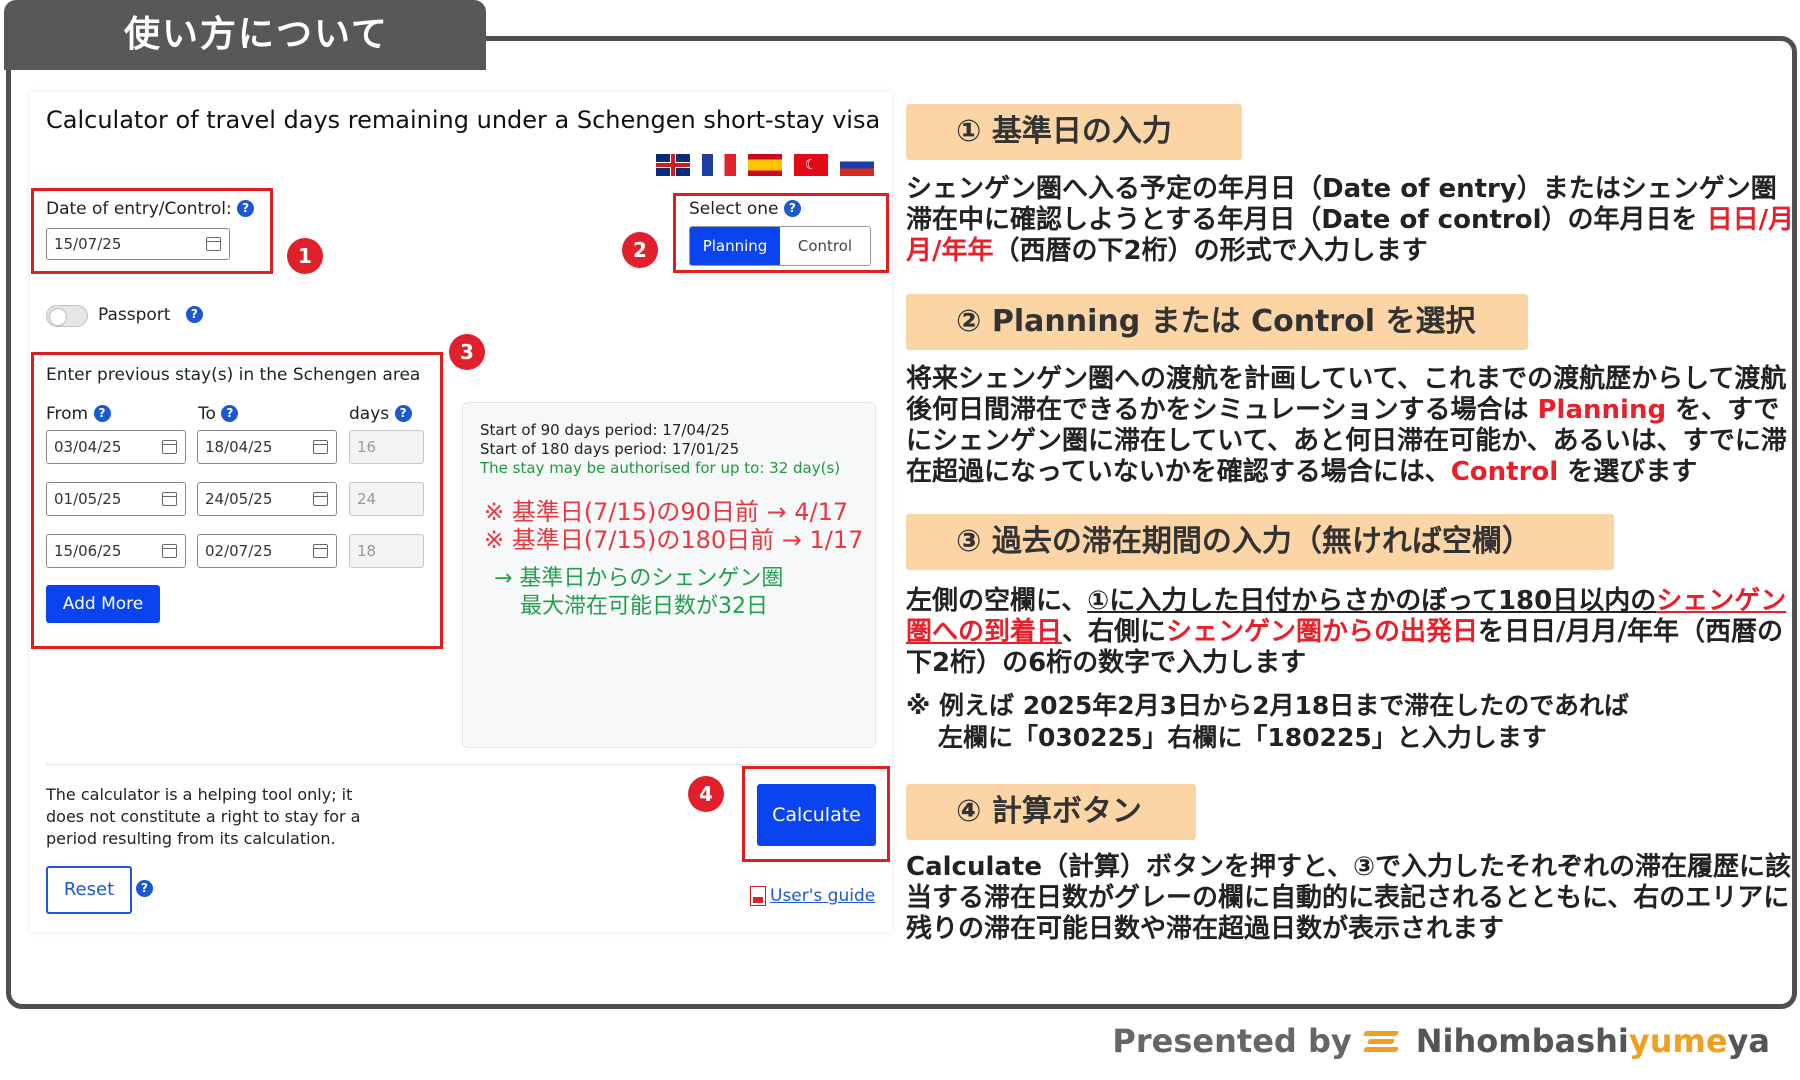 The height and width of the screenshot is (1080, 1800). I want to click on stay-to-input: 02/07/25, so click(267, 551).